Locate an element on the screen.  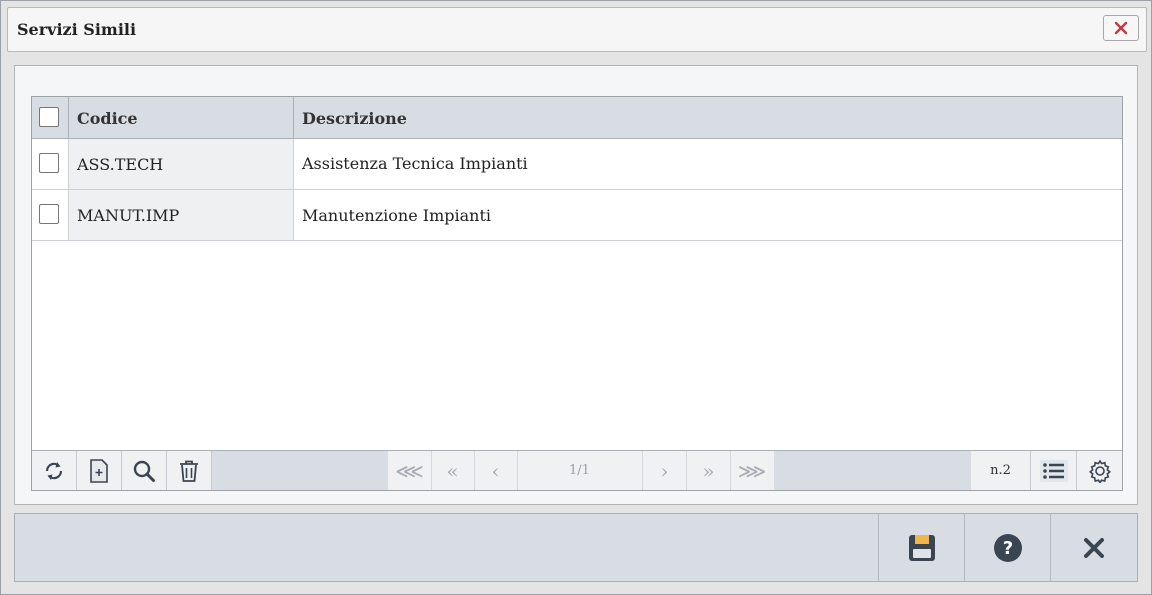
dialog-title: Servizi Simili is located at coordinates (77, 29).